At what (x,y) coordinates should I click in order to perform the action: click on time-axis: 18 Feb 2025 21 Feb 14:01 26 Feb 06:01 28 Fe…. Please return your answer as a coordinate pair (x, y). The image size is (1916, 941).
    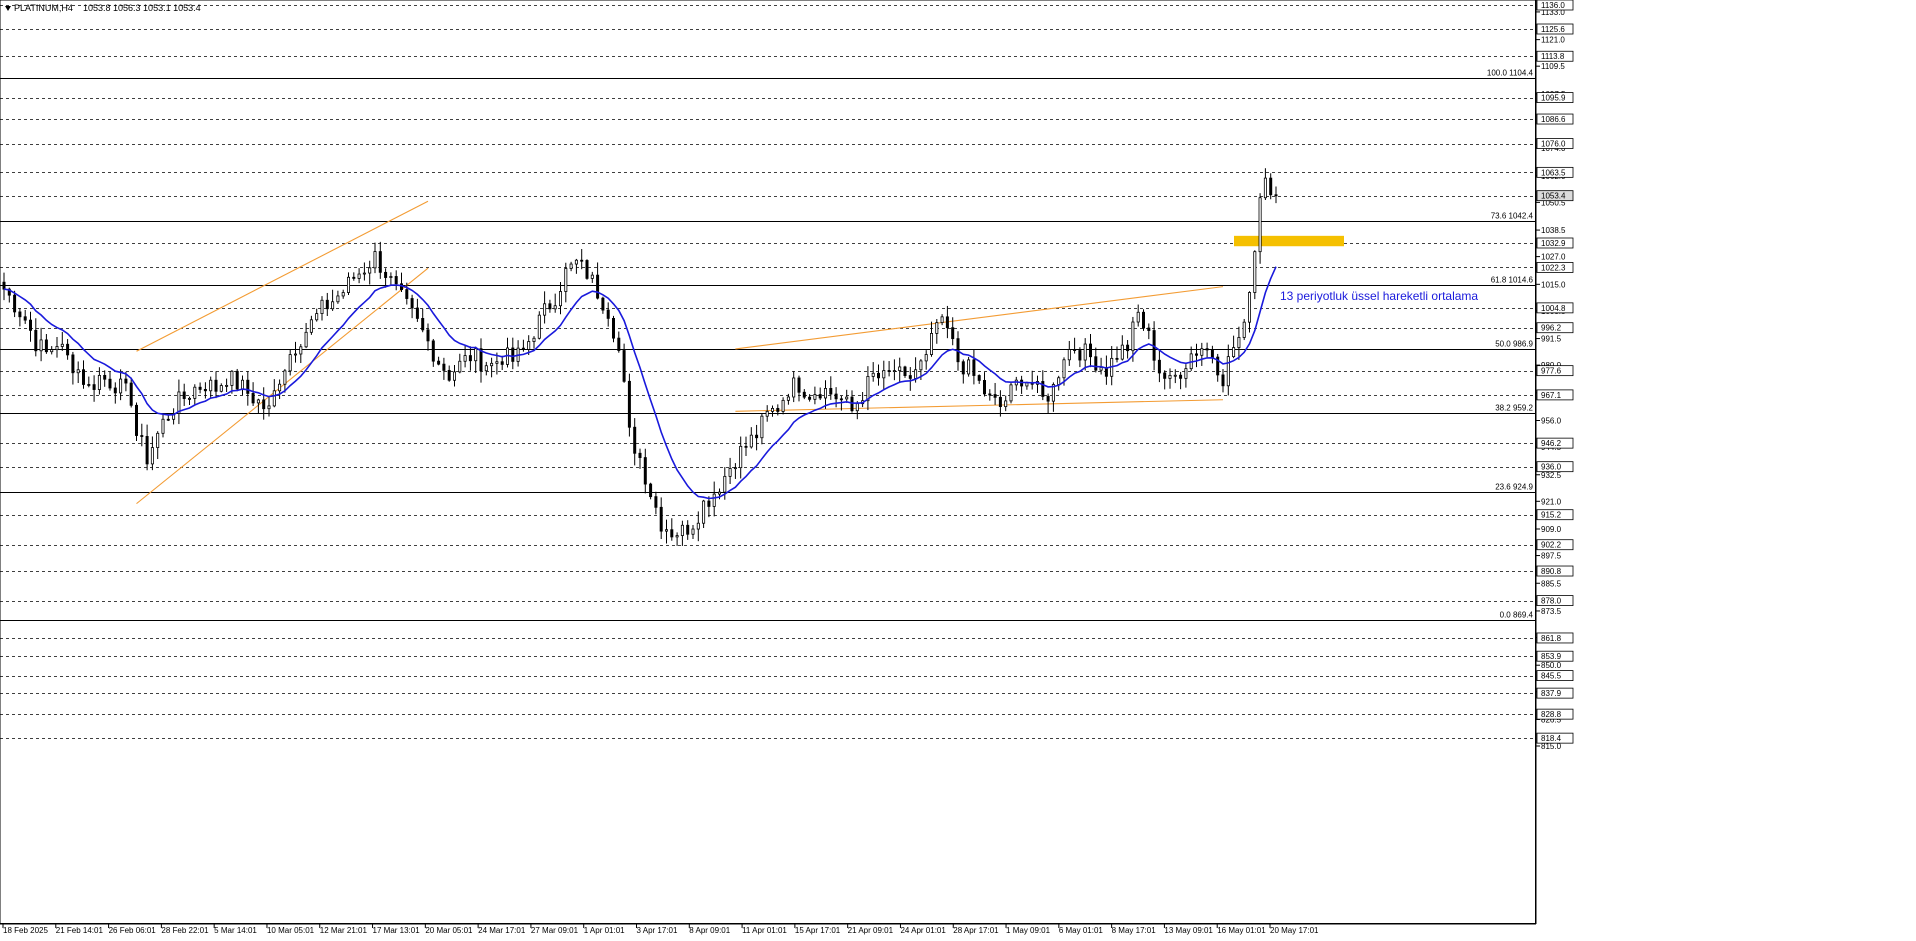
    Looking at the image, I should click on (660, 929).